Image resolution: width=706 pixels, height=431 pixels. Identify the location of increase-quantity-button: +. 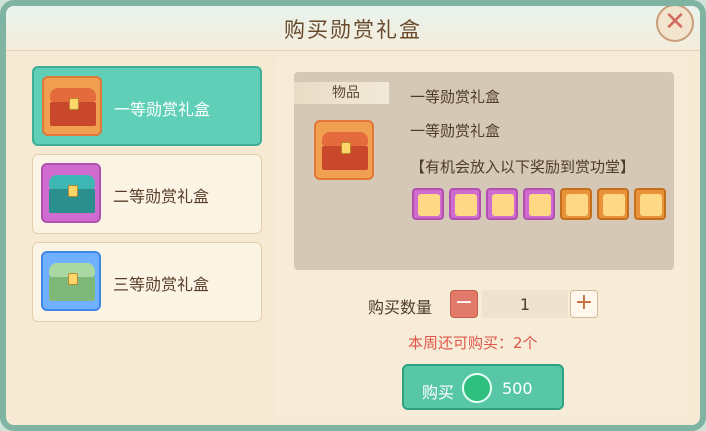
(584, 304).